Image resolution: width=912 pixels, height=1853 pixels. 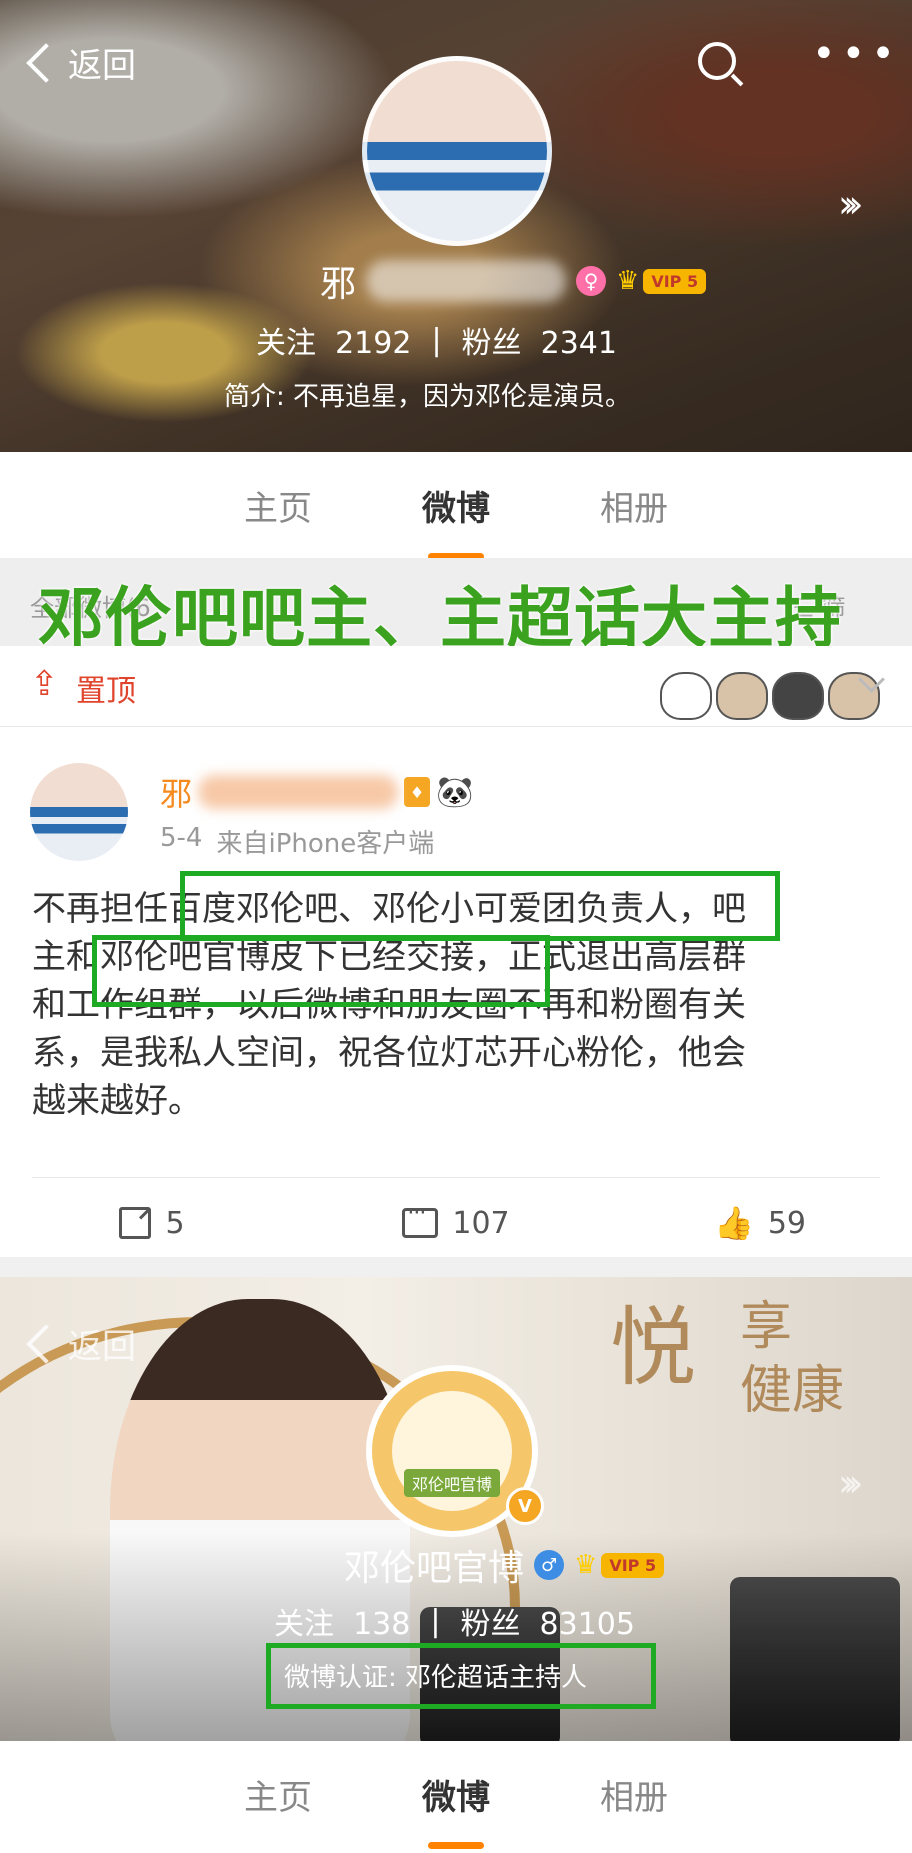 What do you see at coordinates (547, 1621) in the screenshot?
I see `fans-stat: 粉丝 83105` at bounding box center [547, 1621].